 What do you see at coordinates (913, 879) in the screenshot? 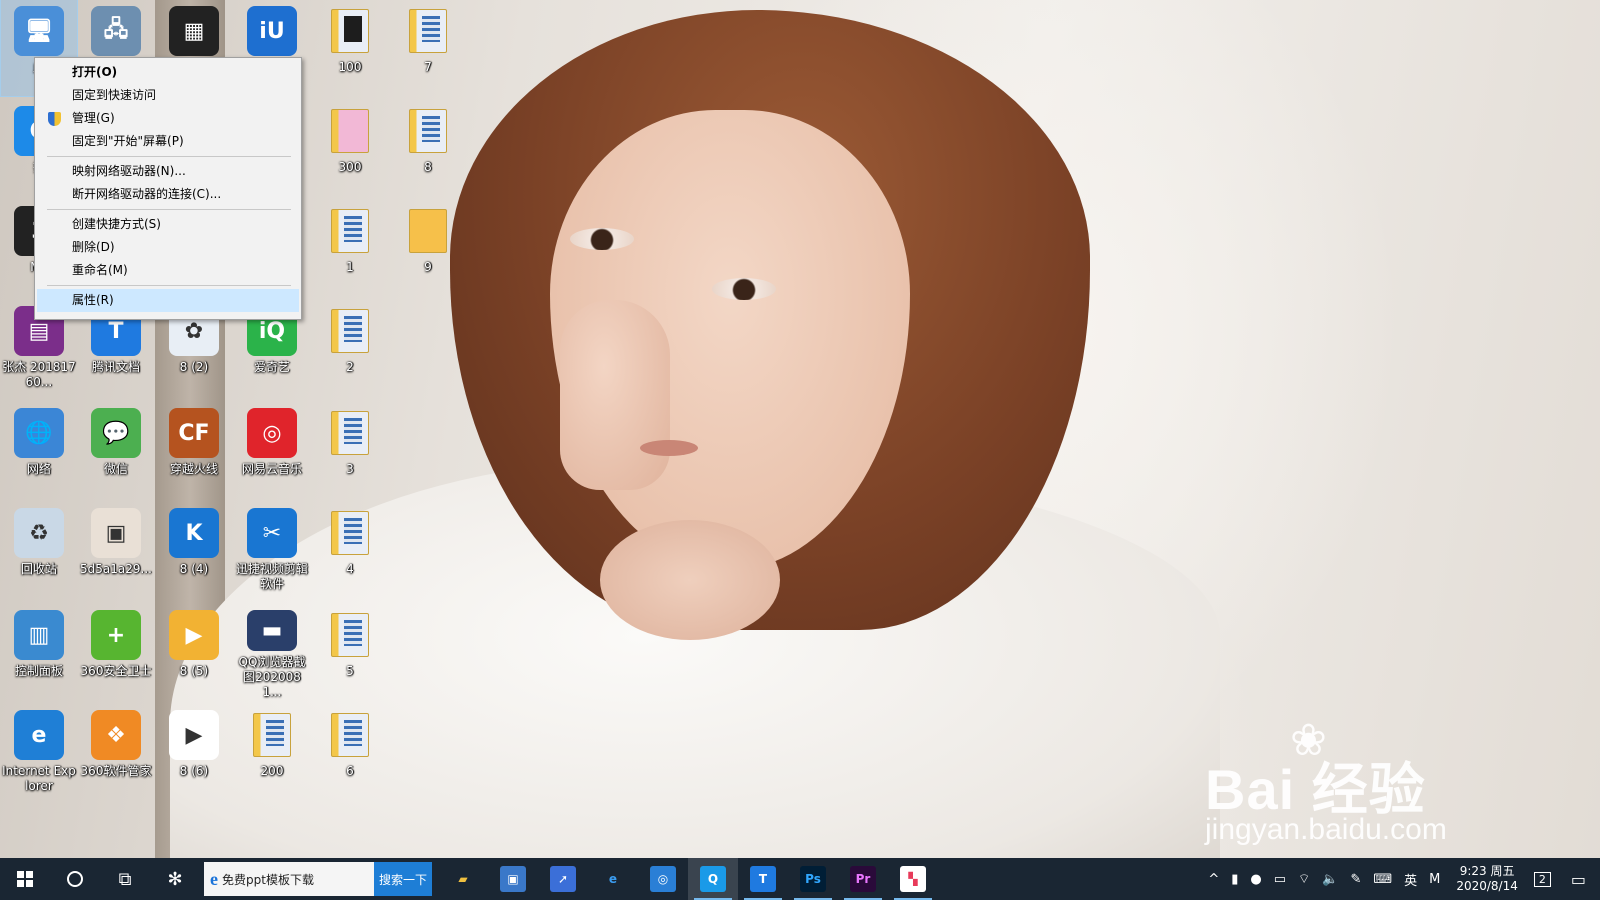
I see `taskbar-app-color-button: ▚` at bounding box center [913, 879].